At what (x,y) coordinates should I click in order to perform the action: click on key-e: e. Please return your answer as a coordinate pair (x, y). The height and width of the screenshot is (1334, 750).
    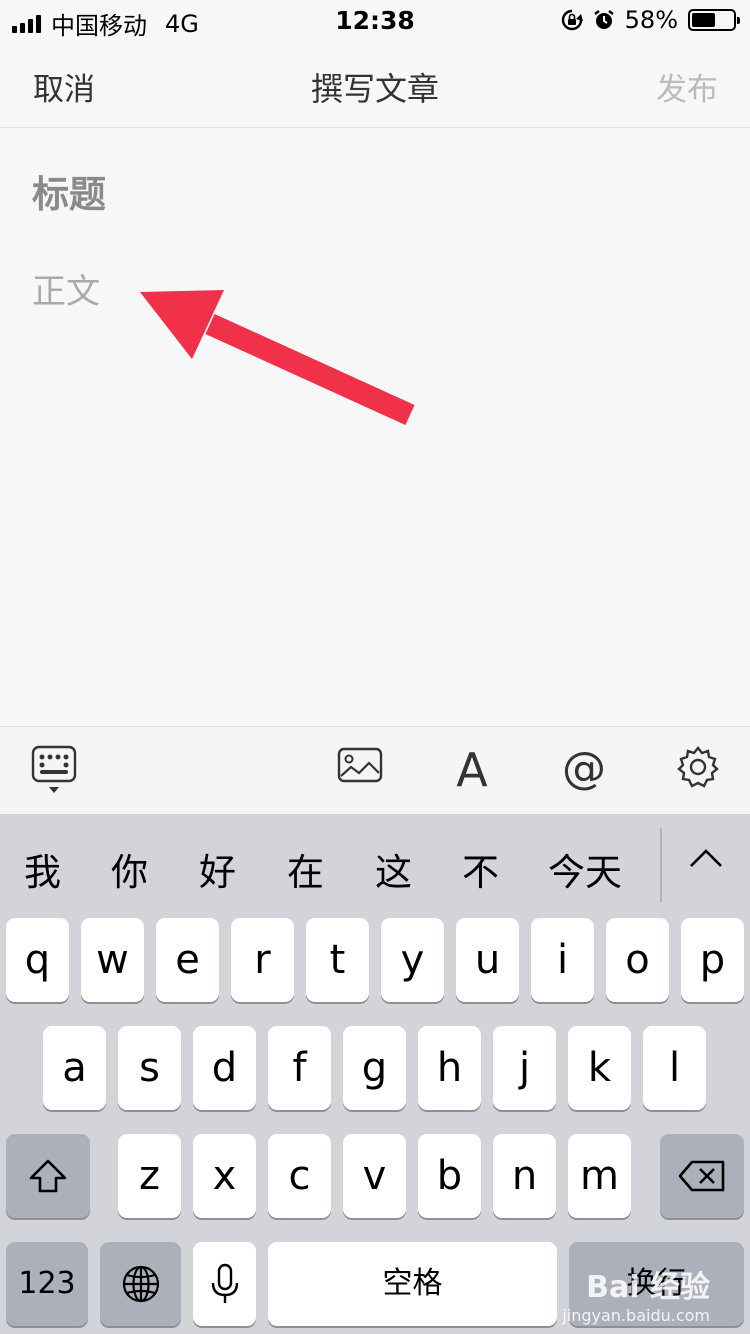
    Looking at the image, I should click on (187, 960).